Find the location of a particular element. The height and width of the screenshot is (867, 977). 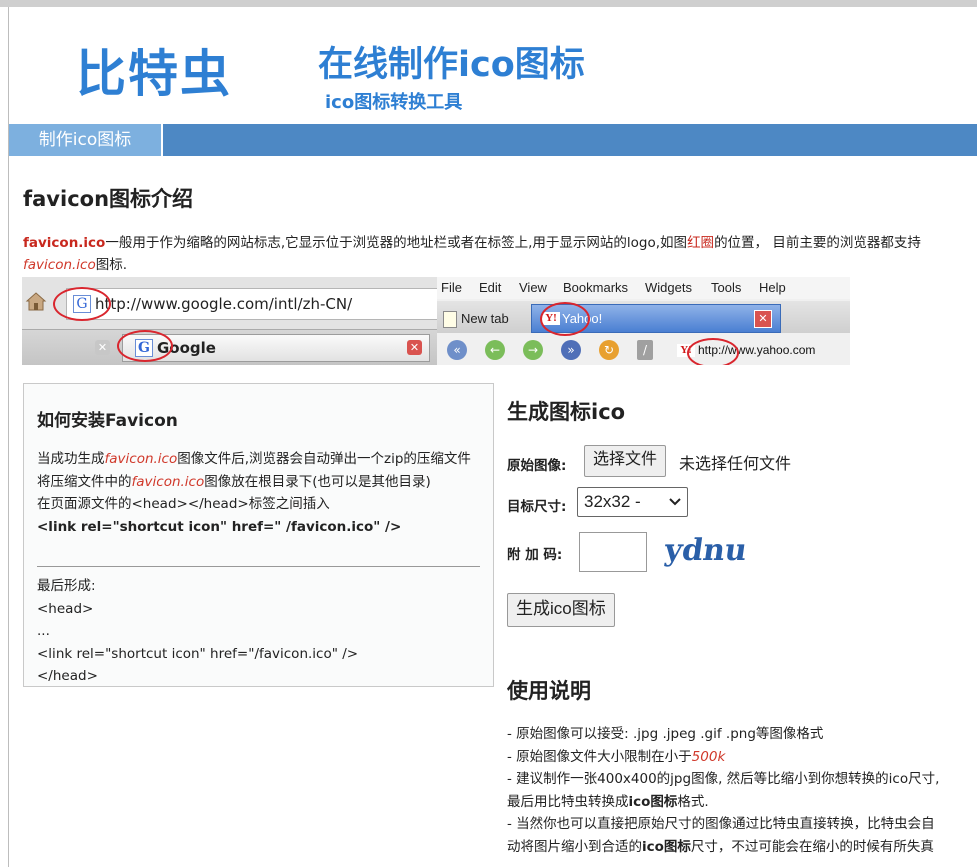

install-step-2: 将压缩文件中的favicon.ico图像放在根目录下(也可以是其他目录) is located at coordinates (262, 482).